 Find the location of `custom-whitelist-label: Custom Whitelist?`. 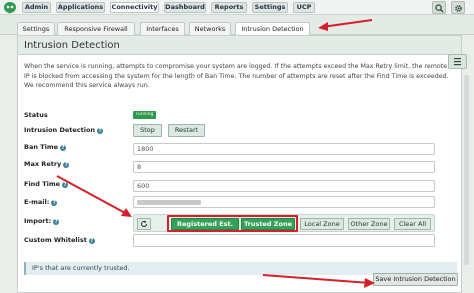

custom-whitelist-label: Custom Whitelist? is located at coordinates (59, 240).